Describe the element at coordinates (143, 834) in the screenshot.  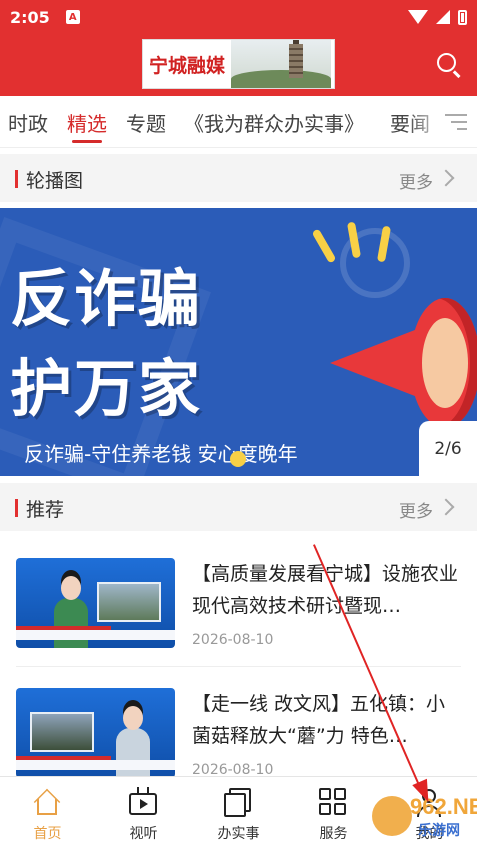
I see `nav-label: 视听` at that location.